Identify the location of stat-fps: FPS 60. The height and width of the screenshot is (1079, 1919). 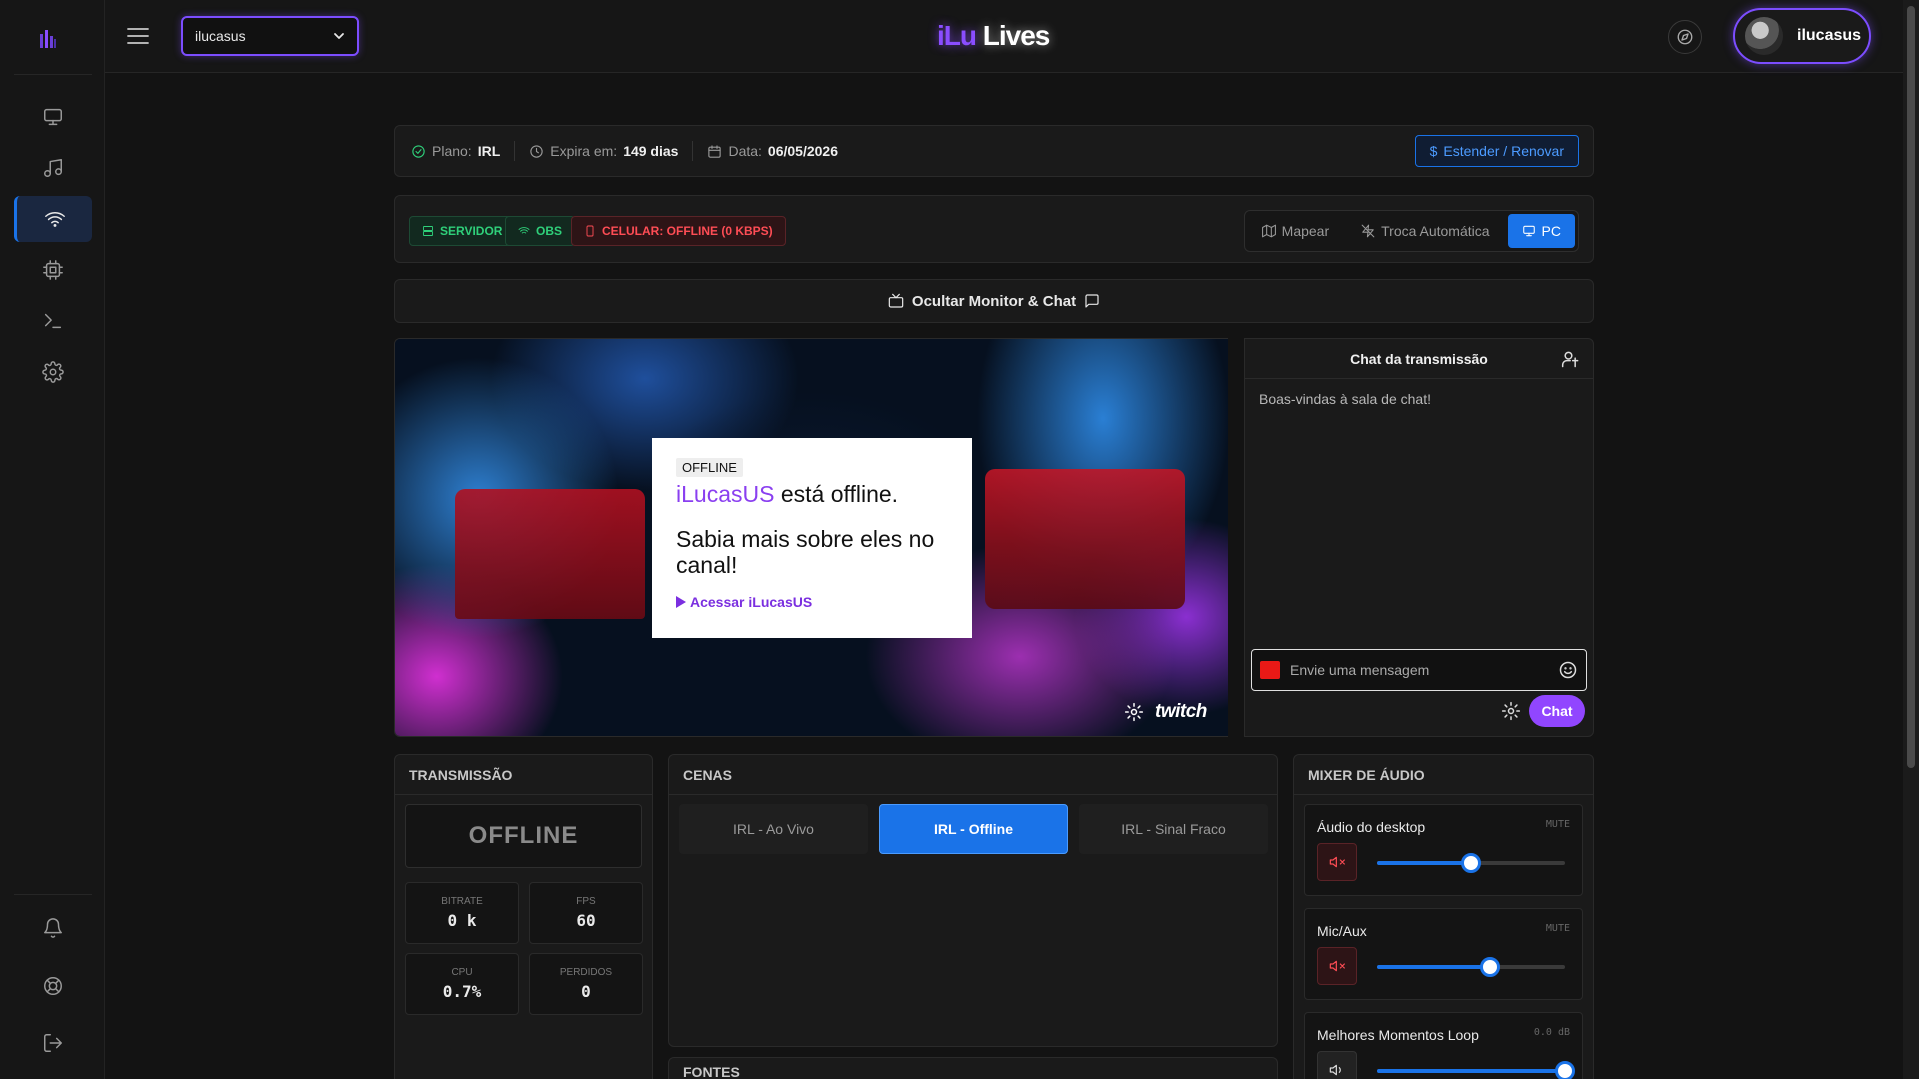
(586, 913).